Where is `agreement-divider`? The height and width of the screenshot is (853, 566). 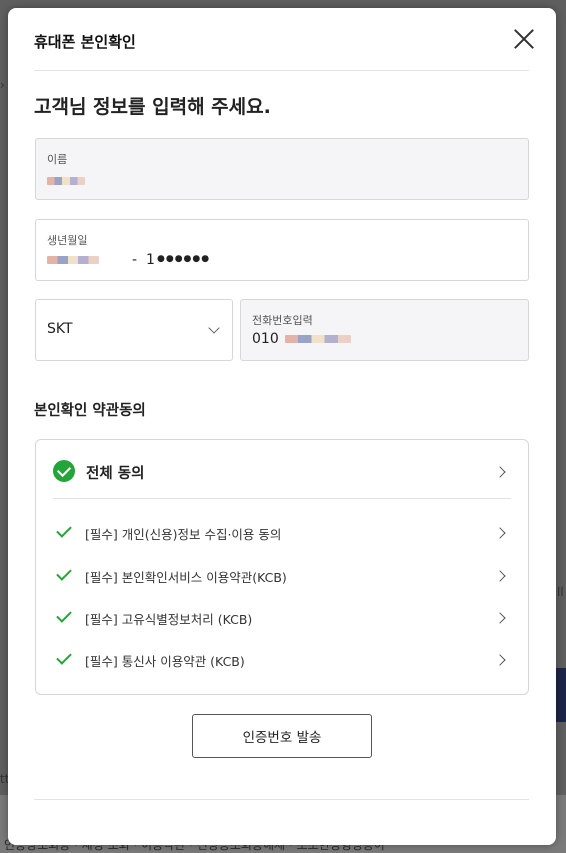 agreement-divider is located at coordinates (282, 498).